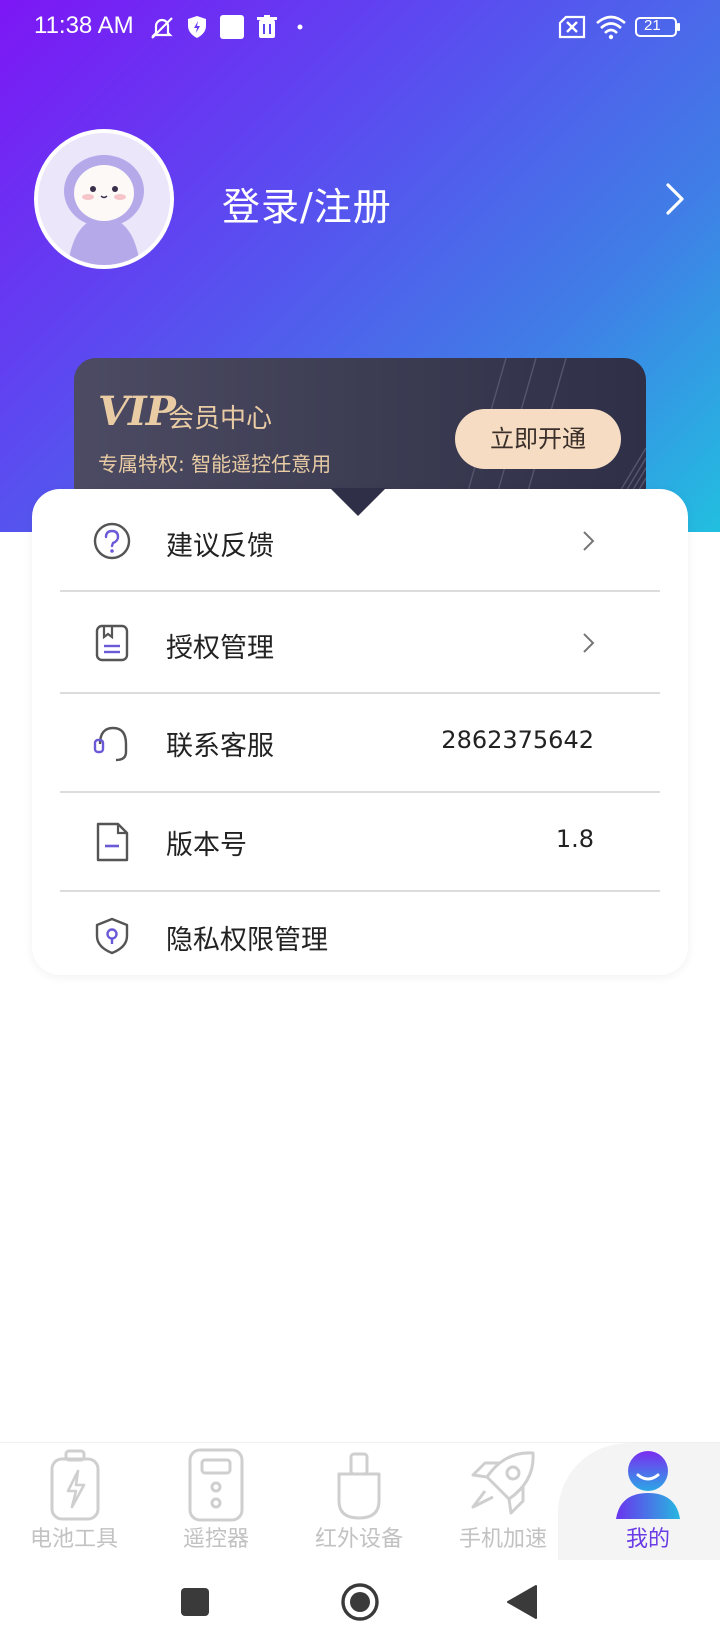  Describe the element at coordinates (328, 540) in the screenshot. I see `menu-item-feedback: 建议反馈` at that location.